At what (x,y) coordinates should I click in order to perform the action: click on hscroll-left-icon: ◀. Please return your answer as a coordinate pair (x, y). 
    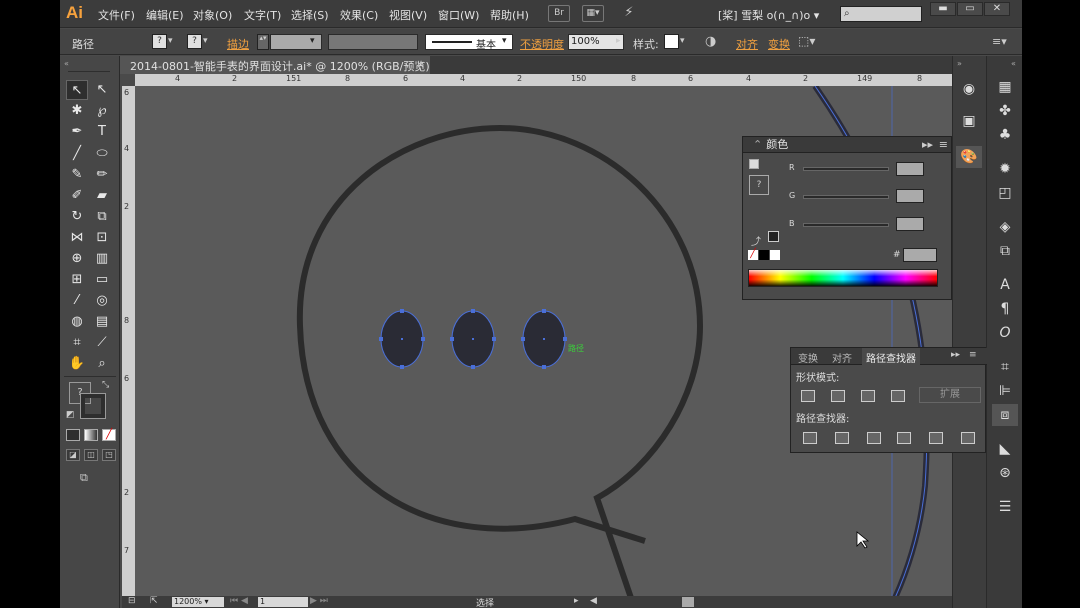
    Looking at the image, I should click on (593, 601).